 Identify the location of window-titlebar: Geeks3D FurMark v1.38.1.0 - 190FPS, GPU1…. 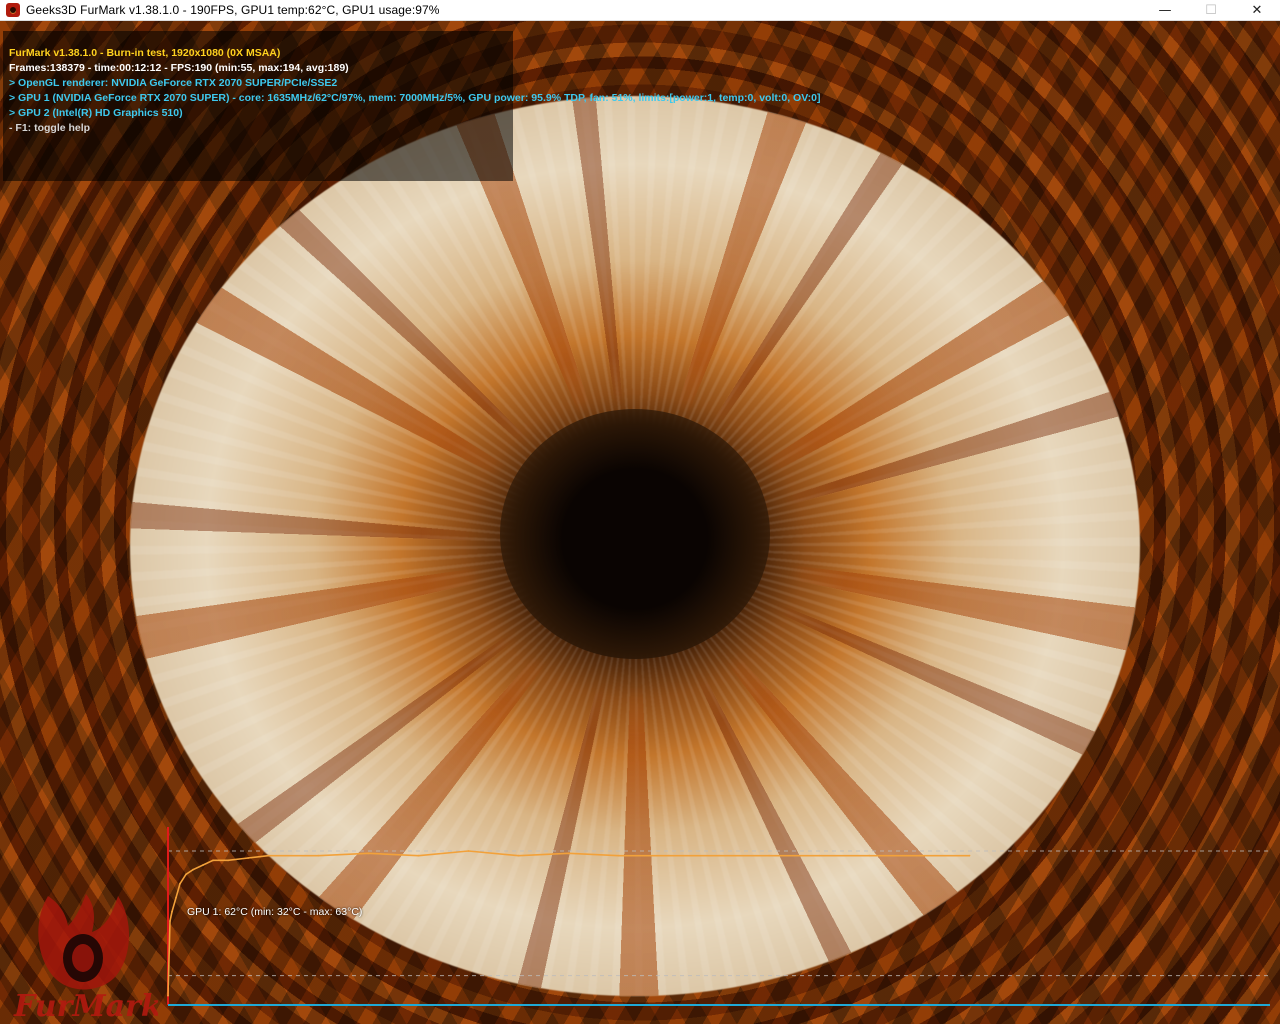
(640, 10).